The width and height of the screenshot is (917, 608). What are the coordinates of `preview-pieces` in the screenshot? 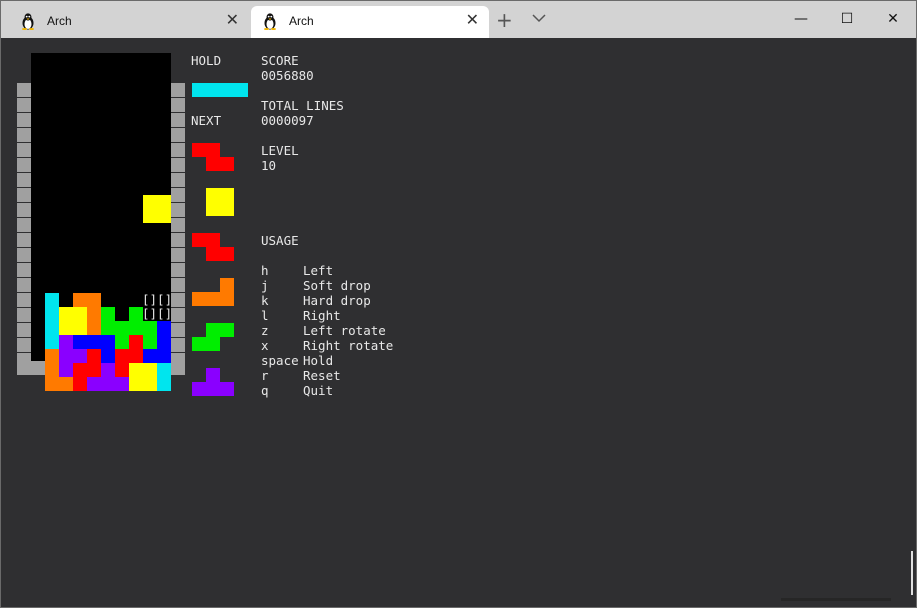 It's located at (220, 239).